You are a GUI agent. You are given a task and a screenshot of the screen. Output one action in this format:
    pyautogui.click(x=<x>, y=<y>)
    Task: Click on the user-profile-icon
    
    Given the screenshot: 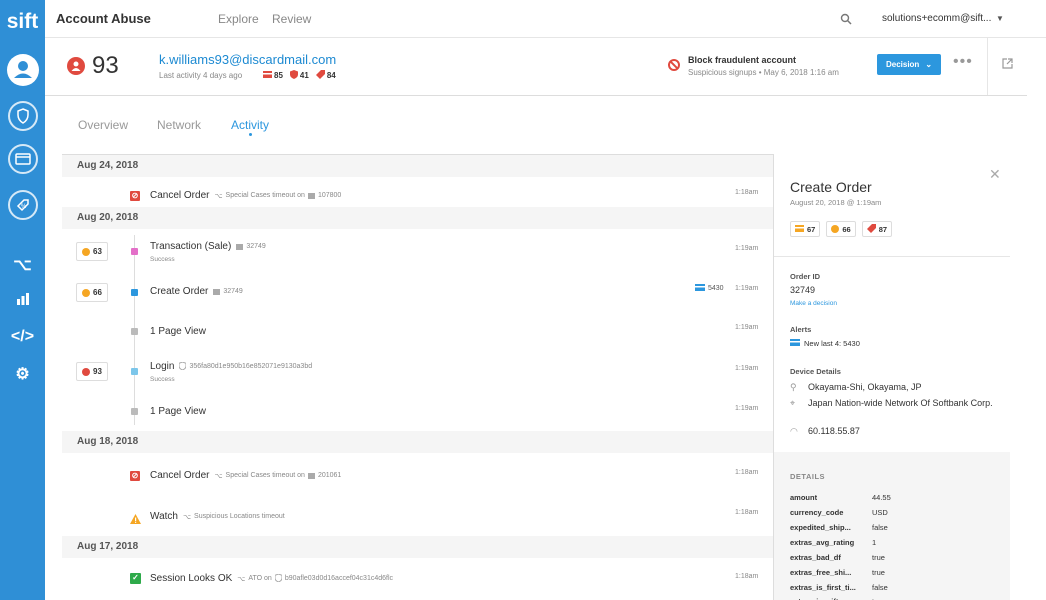 What is the action you would take?
    pyautogui.click(x=23, y=70)
    